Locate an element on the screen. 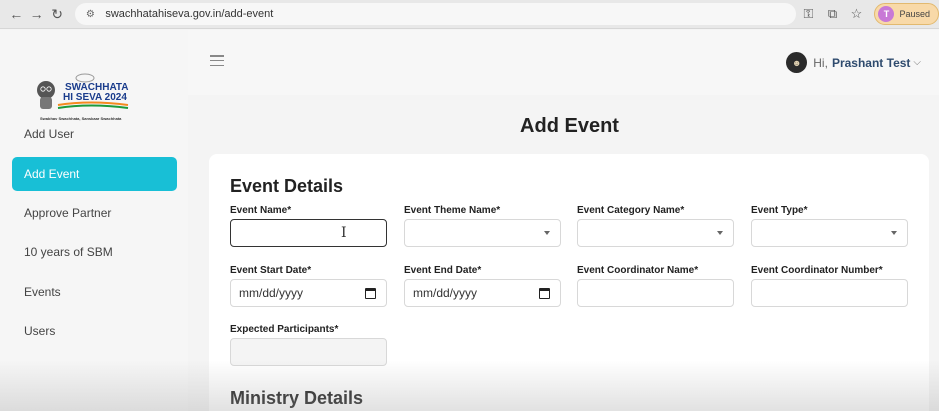 This screenshot has width=939, height=411. sidebar-item-events: Events is located at coordinates (94, 292).